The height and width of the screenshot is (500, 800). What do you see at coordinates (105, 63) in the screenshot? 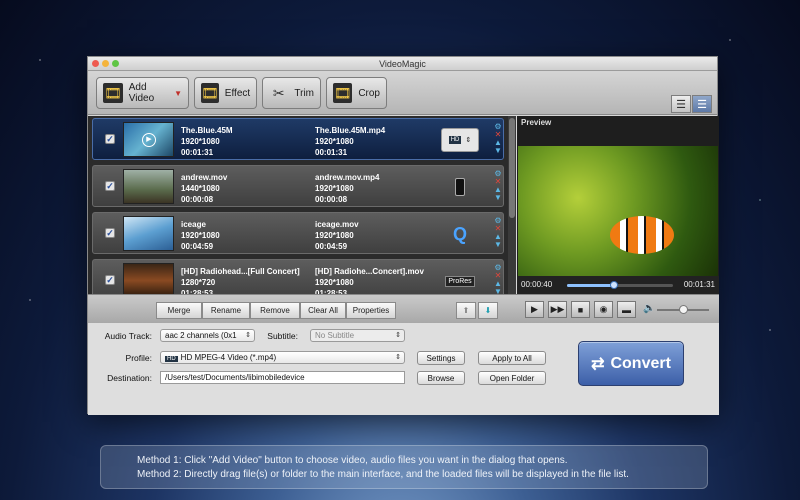
I see `minimize-window-button` at bounding box center [105, 63].